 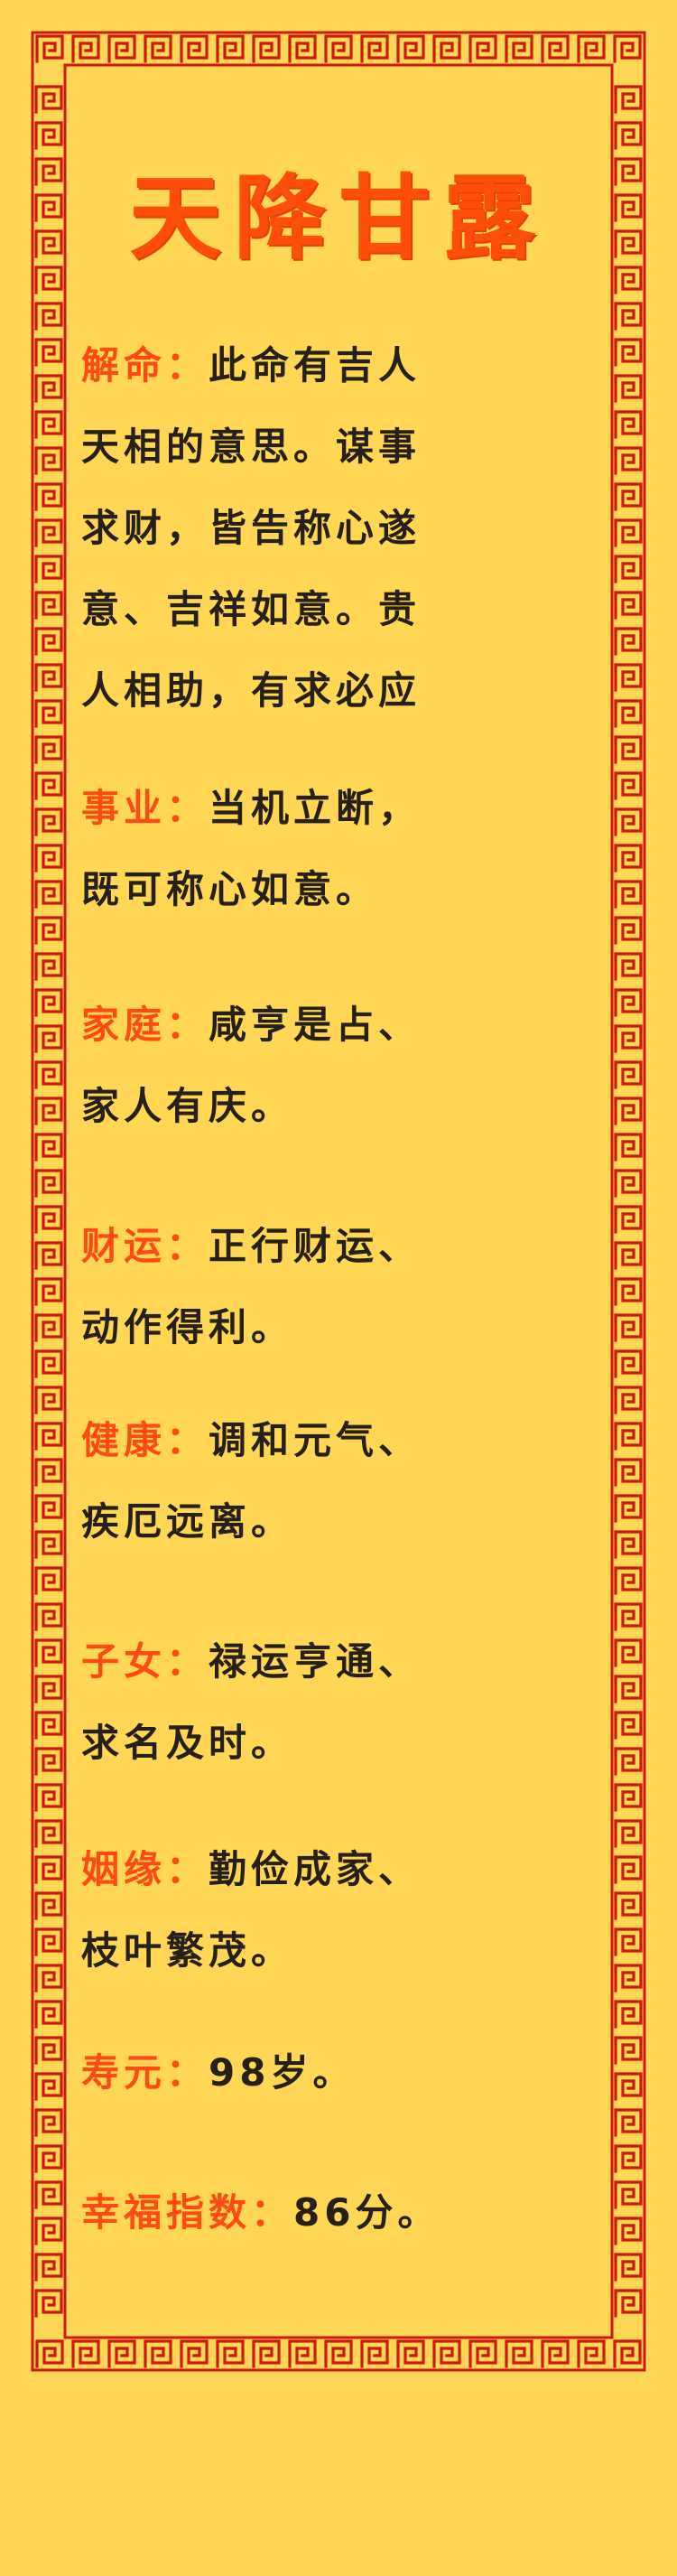 I want to click on section-happiness-index: 幸福指数：86分。, so click(x=347, y=2213).